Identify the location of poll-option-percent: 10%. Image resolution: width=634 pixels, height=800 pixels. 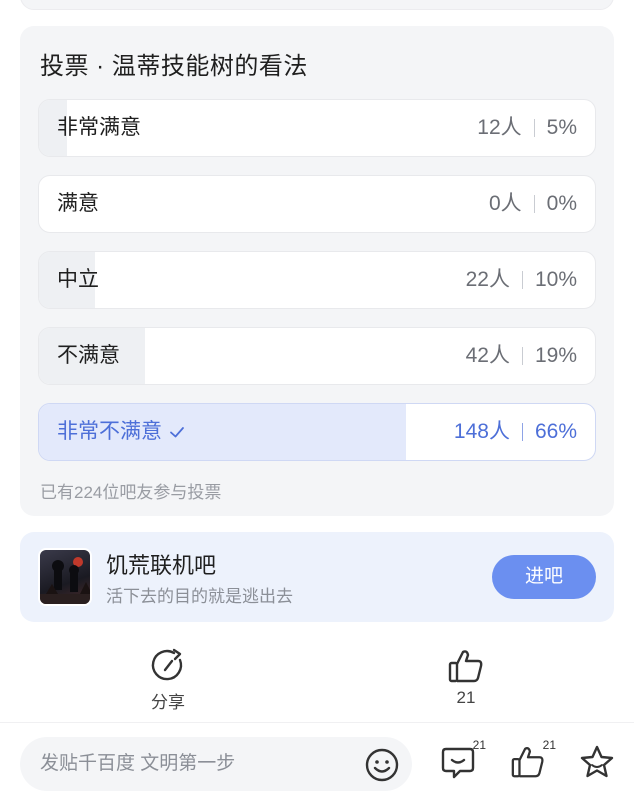
(555, 279).